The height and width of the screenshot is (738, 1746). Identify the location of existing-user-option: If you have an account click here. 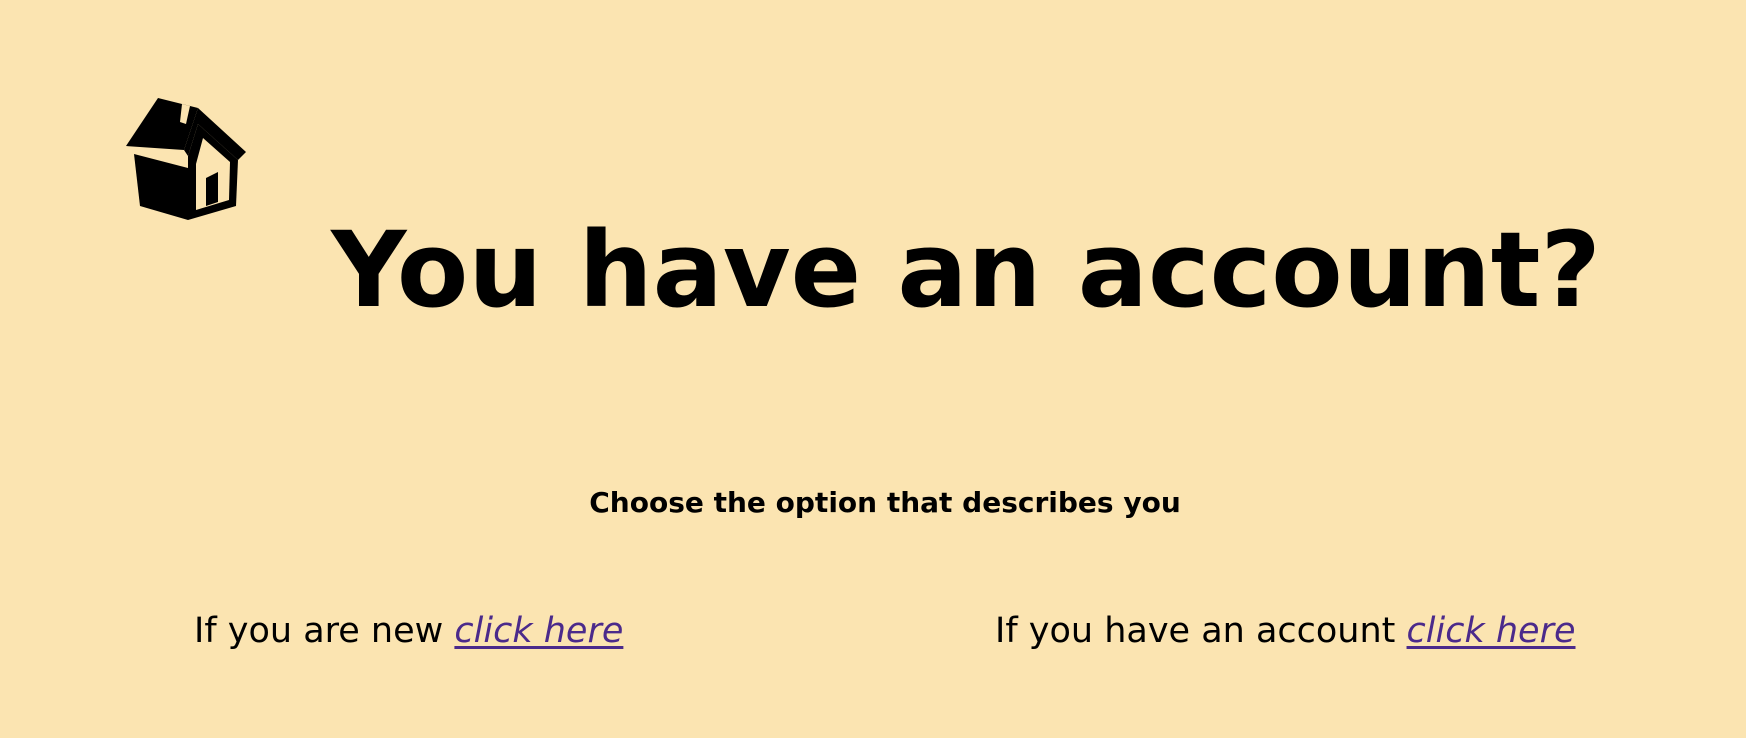
(1285, 631).